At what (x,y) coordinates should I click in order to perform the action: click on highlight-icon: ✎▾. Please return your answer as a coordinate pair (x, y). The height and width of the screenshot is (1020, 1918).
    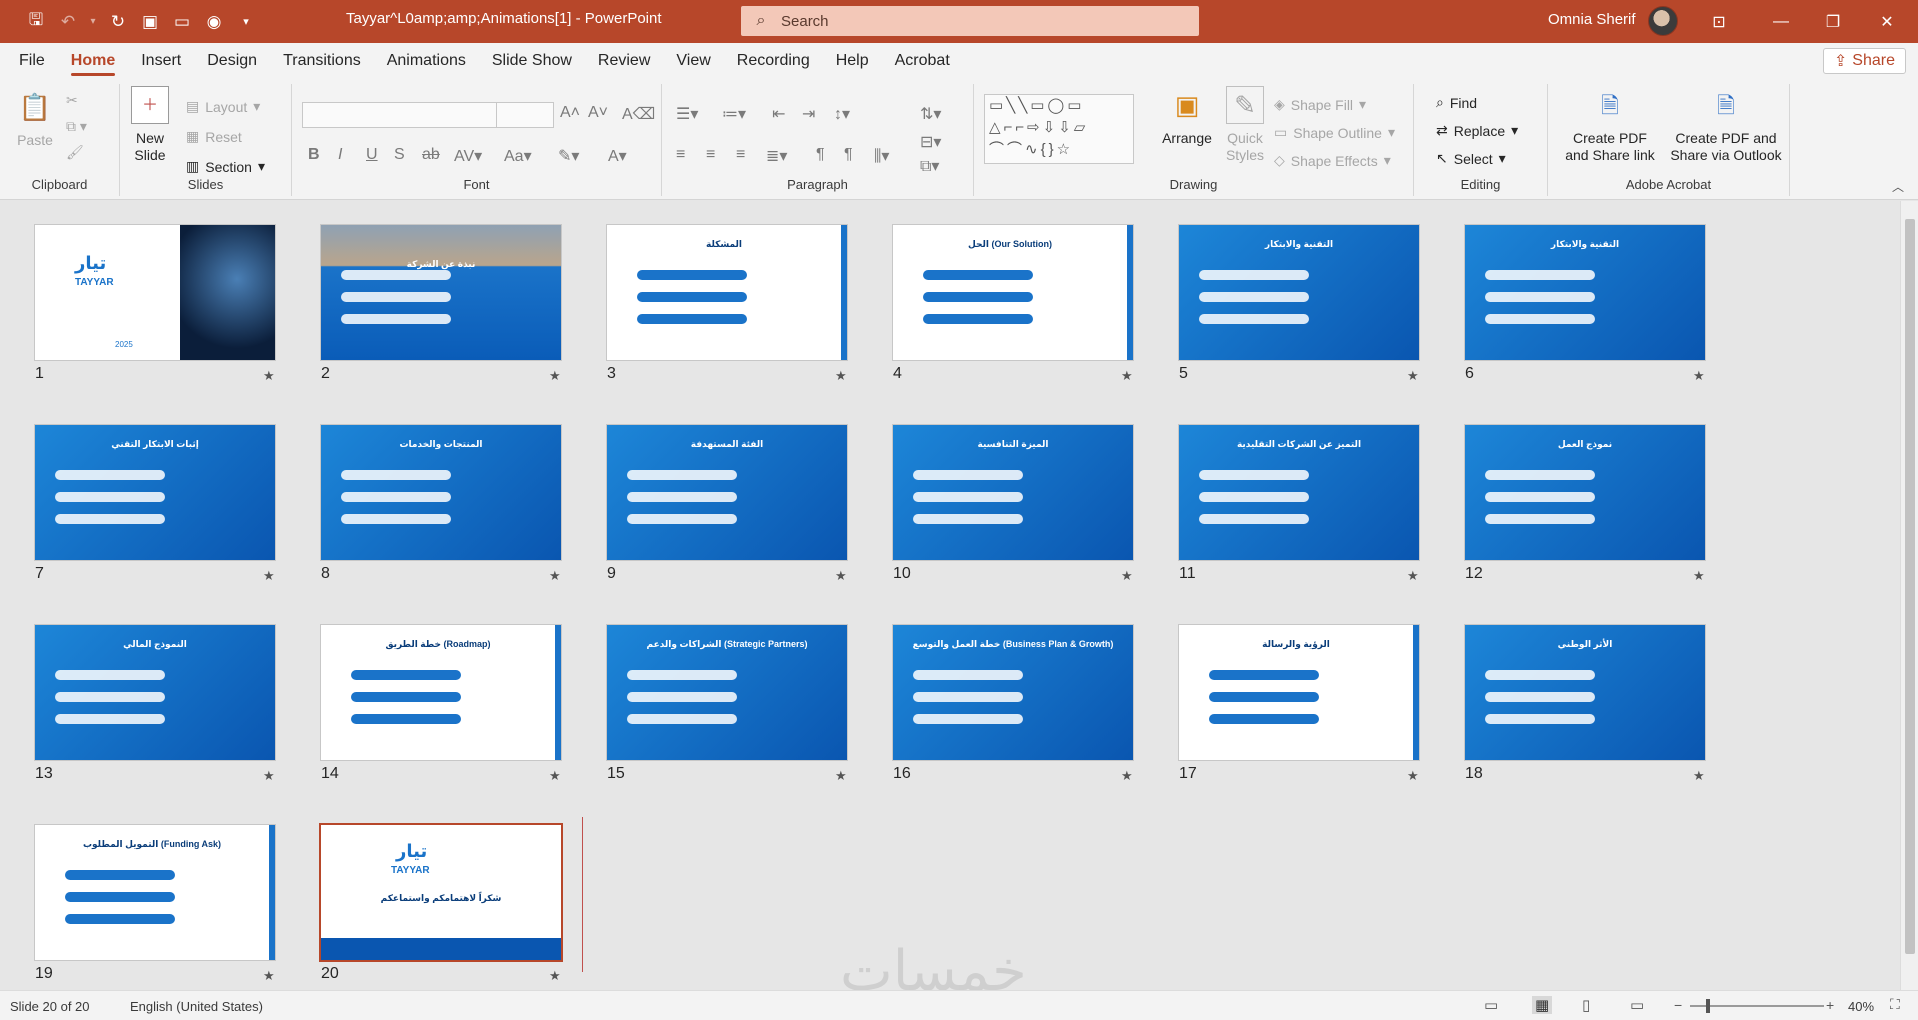
    Looking at the image, I should click on (568, 156).